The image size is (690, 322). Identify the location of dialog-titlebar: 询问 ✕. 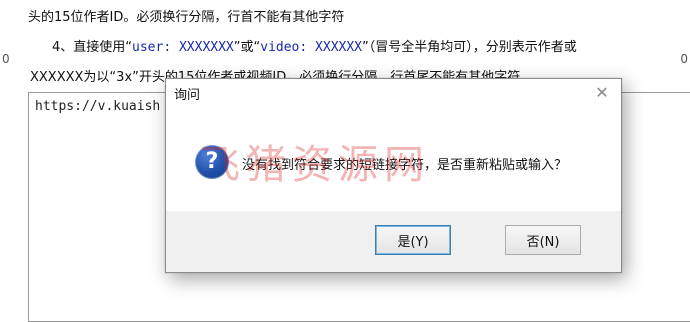
(393, 92).